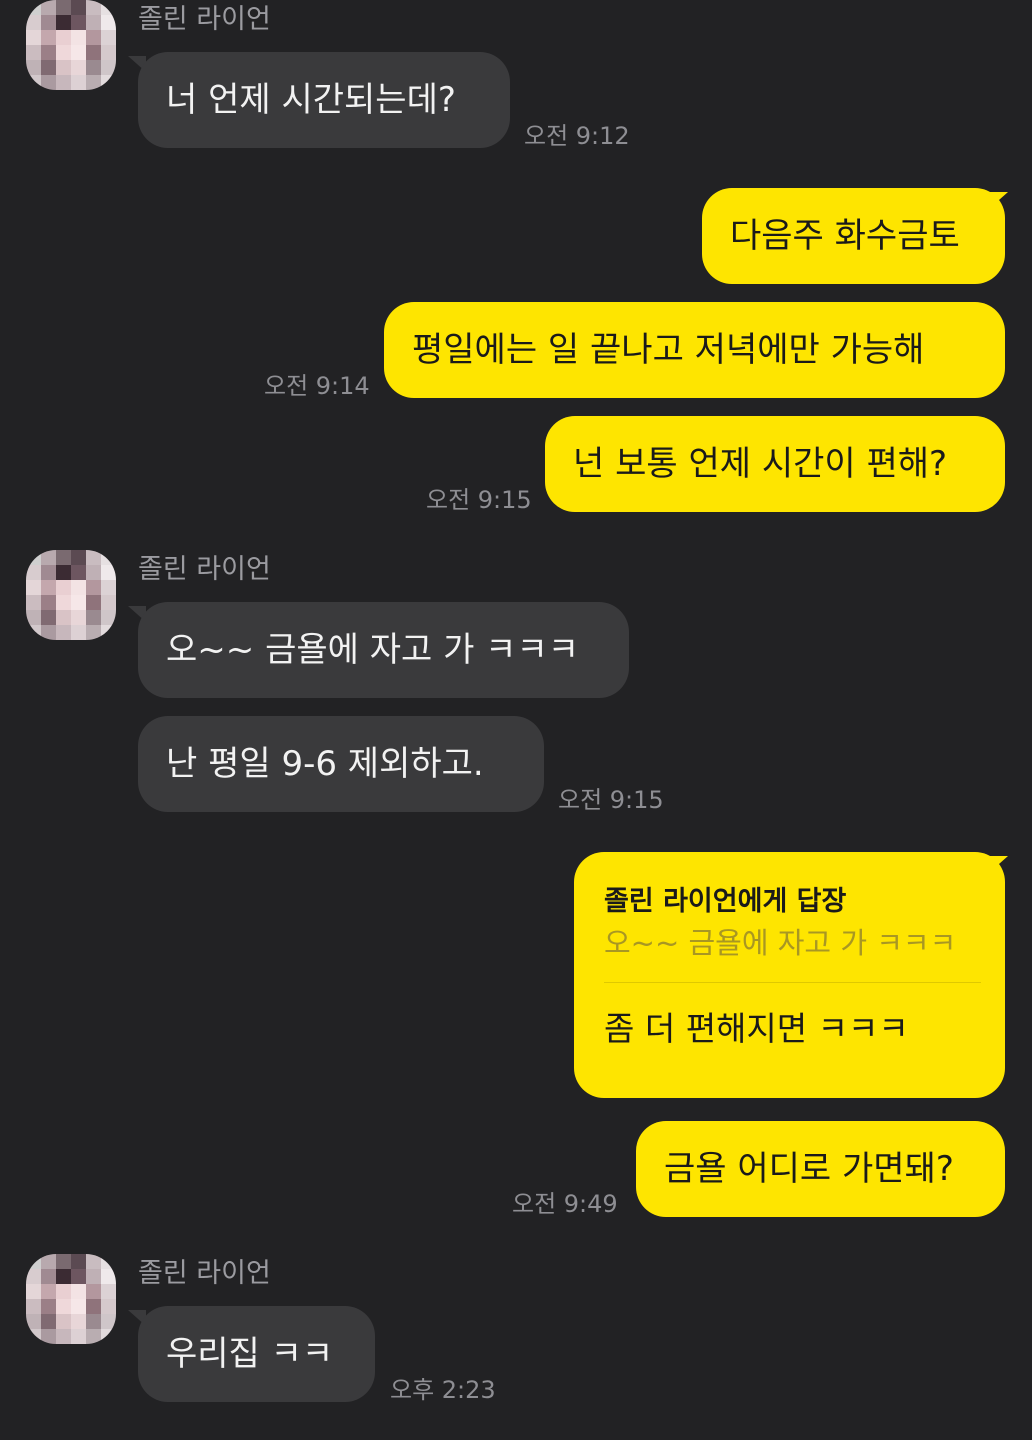 The image size is (1032, 1440). Describe the element at coordinates (256, 1354) in the screenshot. I see `incoming-message: 우리집 ㅋㅋ` at that location.